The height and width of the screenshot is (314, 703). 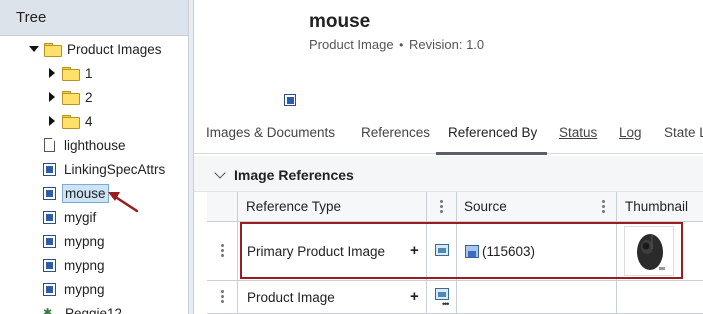 I want to click on tree-node-label: 2, so click(x=89, y=97).